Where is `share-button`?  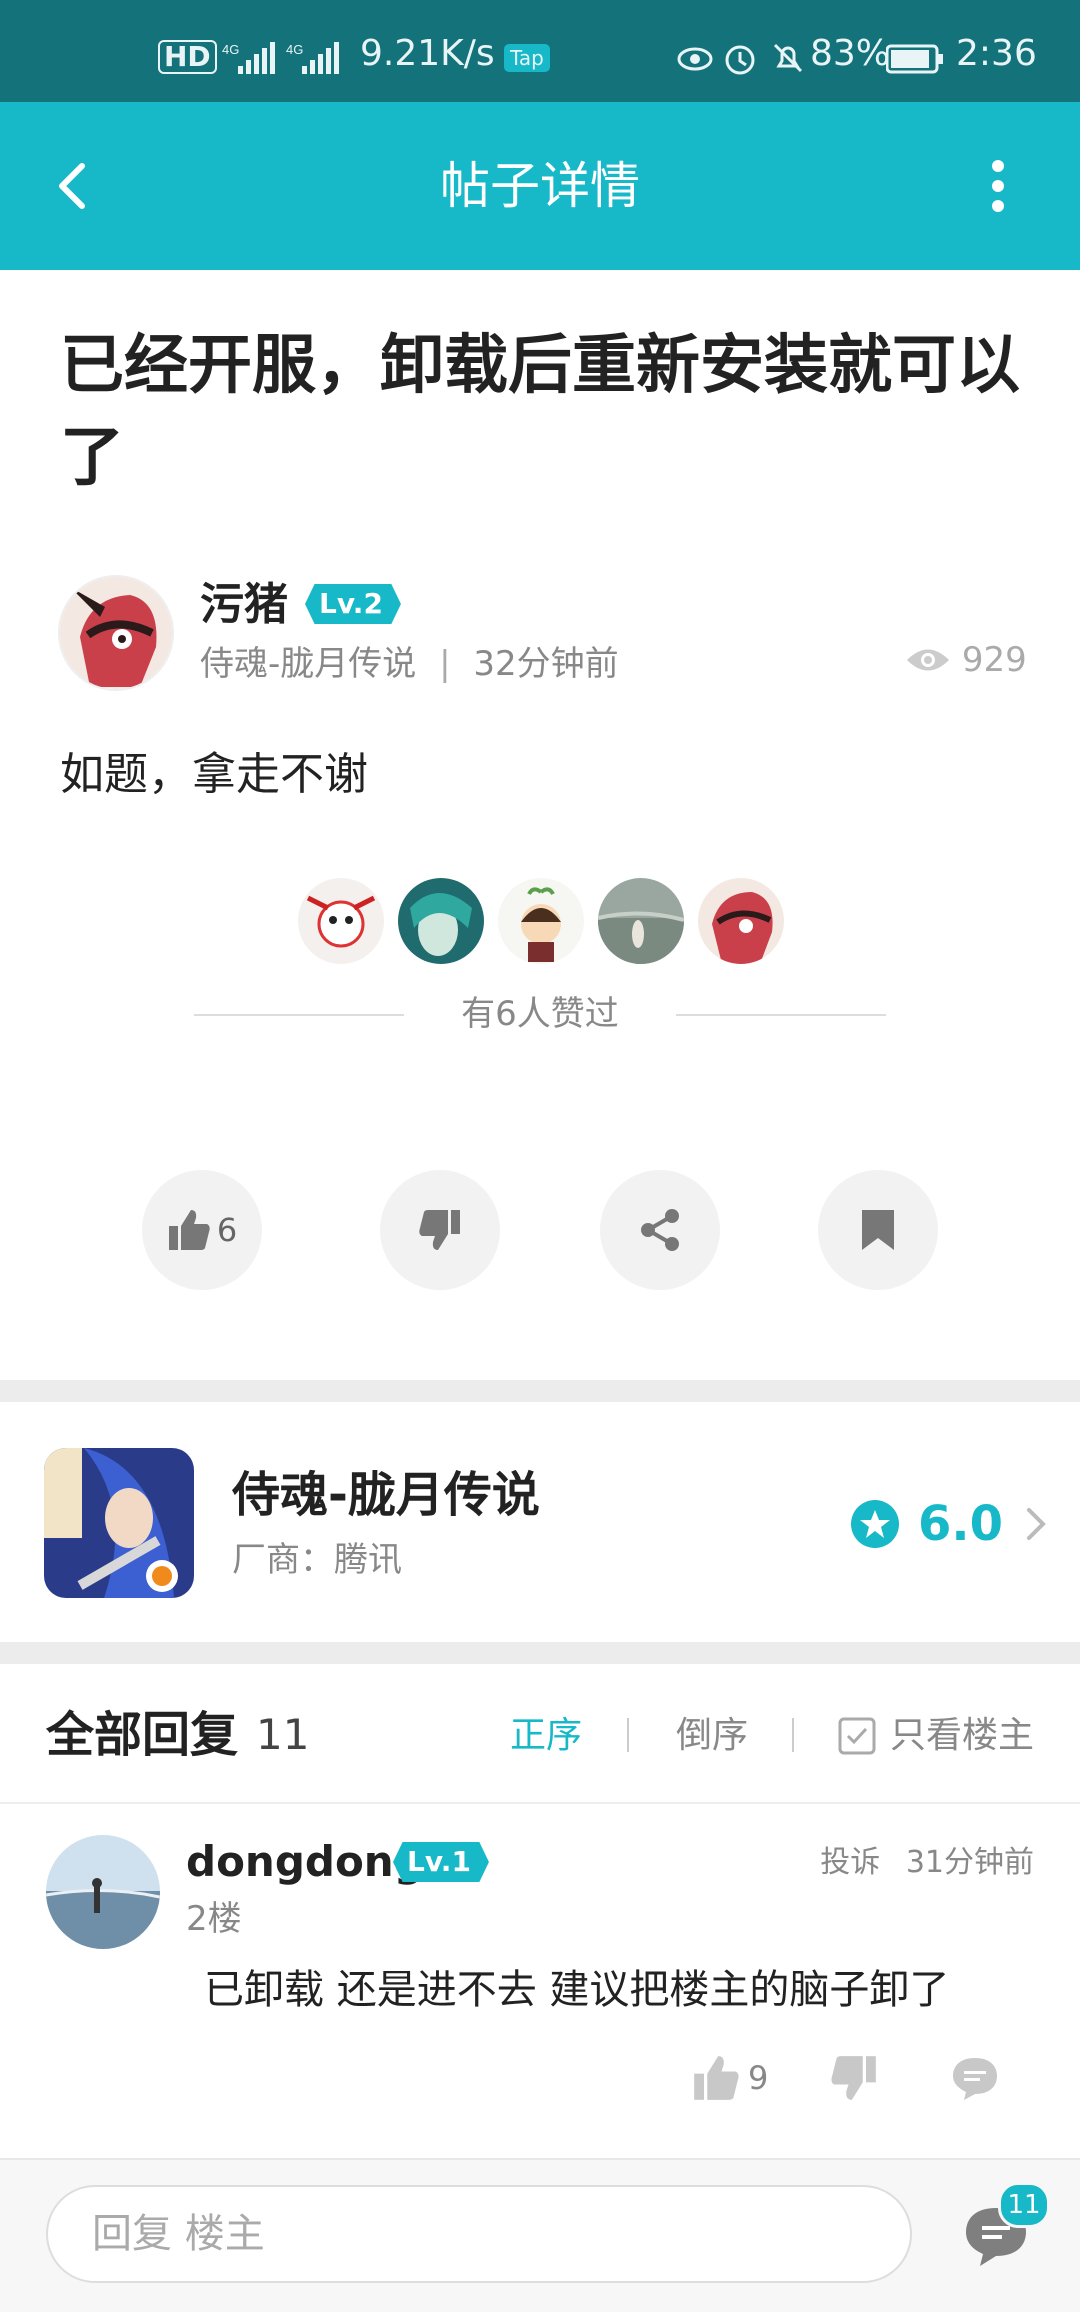 share-button is located at coordinates (660, 1230).